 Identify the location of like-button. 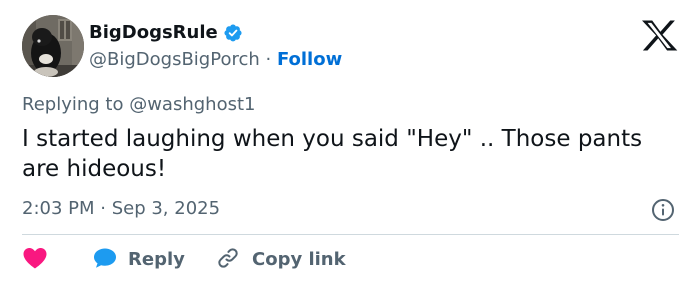
(57, 260).